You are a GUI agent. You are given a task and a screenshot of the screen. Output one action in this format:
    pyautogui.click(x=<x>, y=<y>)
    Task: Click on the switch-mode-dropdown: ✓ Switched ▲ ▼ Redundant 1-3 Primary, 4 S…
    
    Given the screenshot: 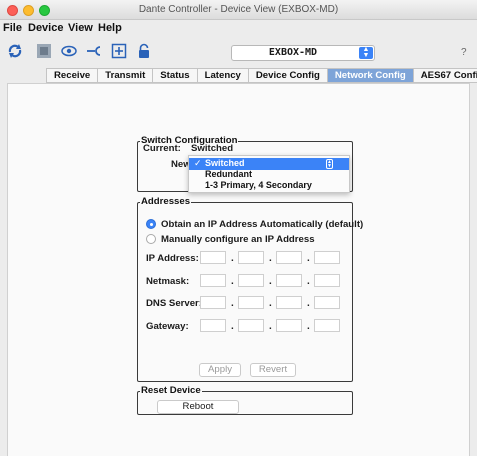 What is the action you would take?
    pyautogui.click(x=269, y=174)
    